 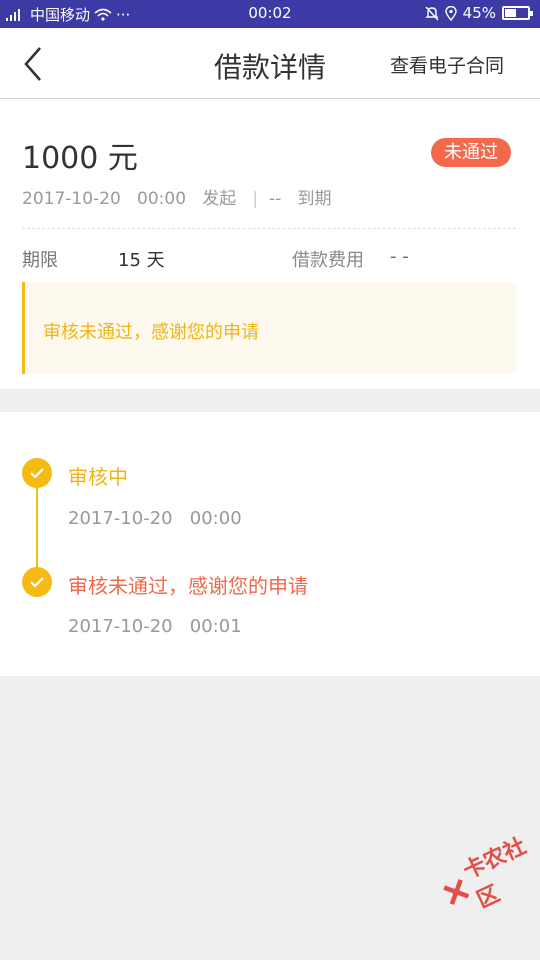 I want to click on status-badge: 未通过, so click(x=471, y=152).